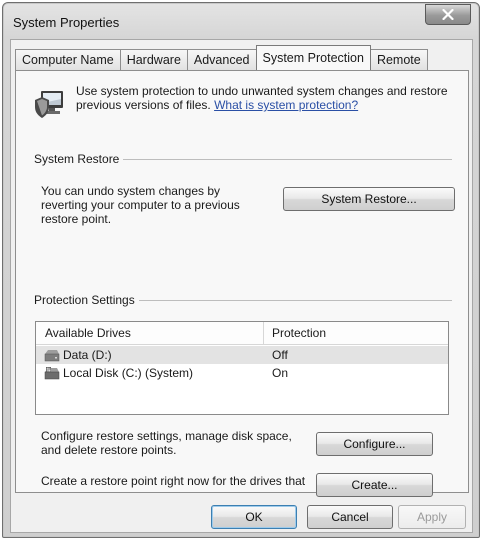 The height and width of the screenshot is (540, 481). Describe the element at coordinates (263, 333) in the screenshot. I see `column-divider` at that location.